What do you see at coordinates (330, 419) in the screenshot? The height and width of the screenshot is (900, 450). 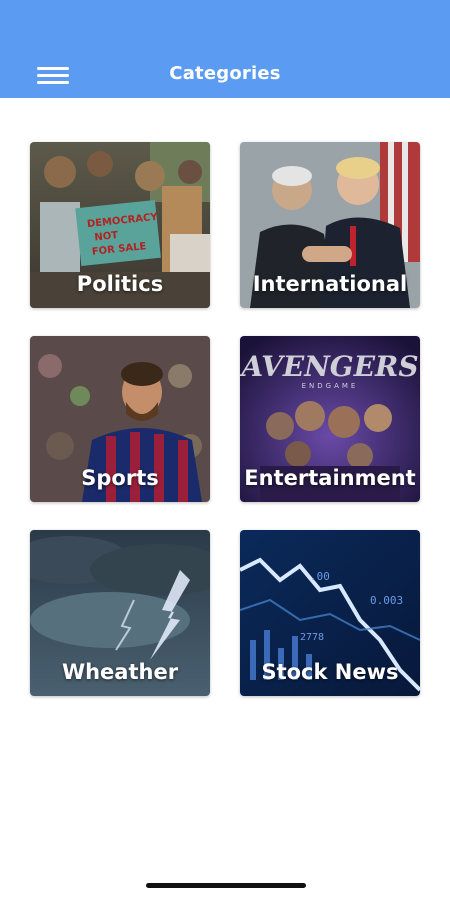 I see `category-tile-entertainment: AVENGERS ENDGAME Entertainment` at bounding box center [330, 419].